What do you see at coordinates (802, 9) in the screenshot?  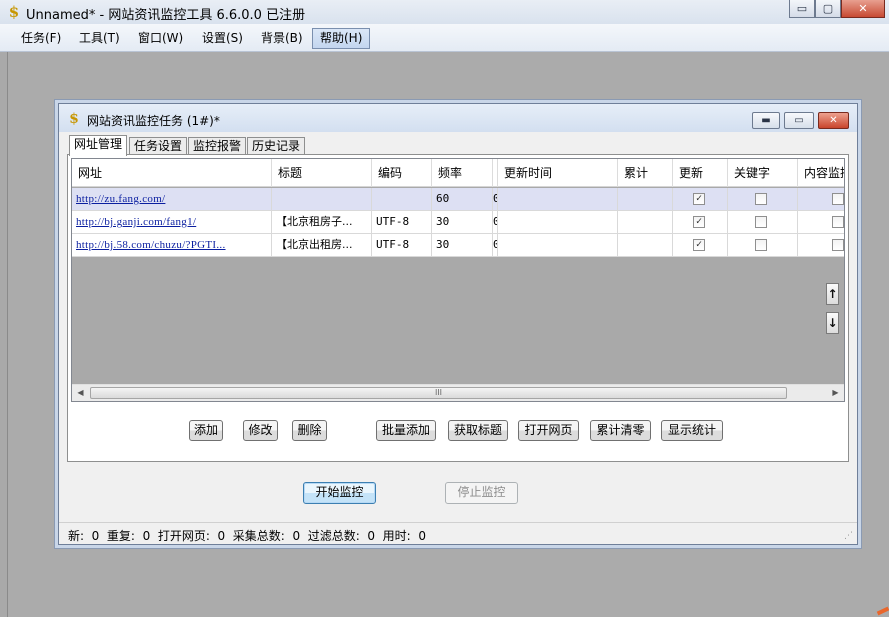 I see `minimize-button: ▭` at bounding box center [802, 9].